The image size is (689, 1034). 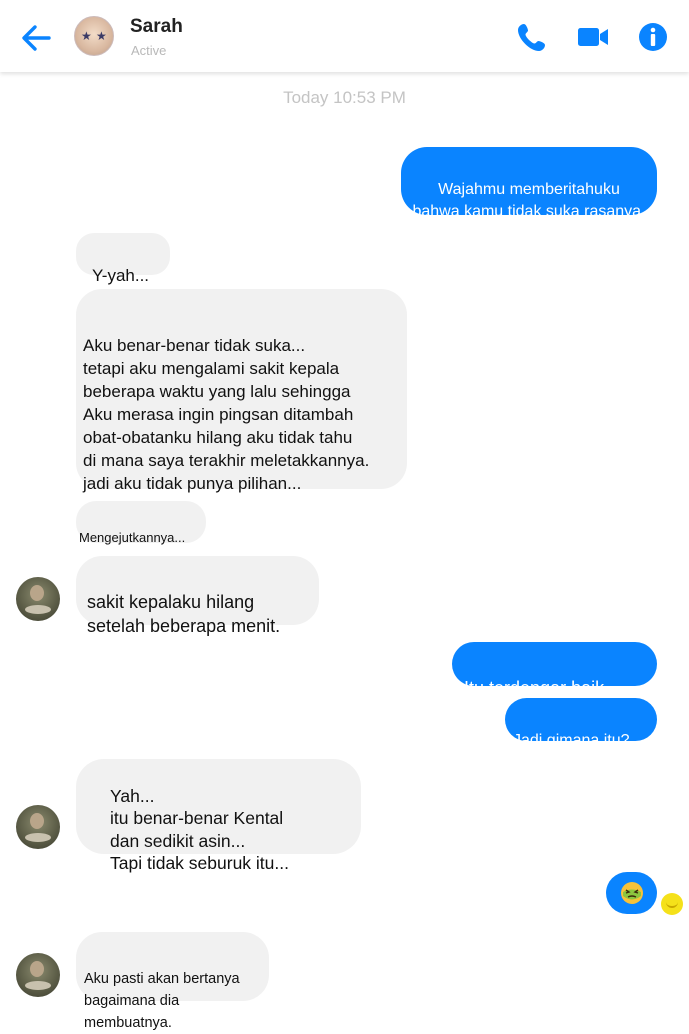 What do you see at coordinates (36, 38) in the screenshot?
I see `back-arrow-icon` at bounding box center [36, 38].